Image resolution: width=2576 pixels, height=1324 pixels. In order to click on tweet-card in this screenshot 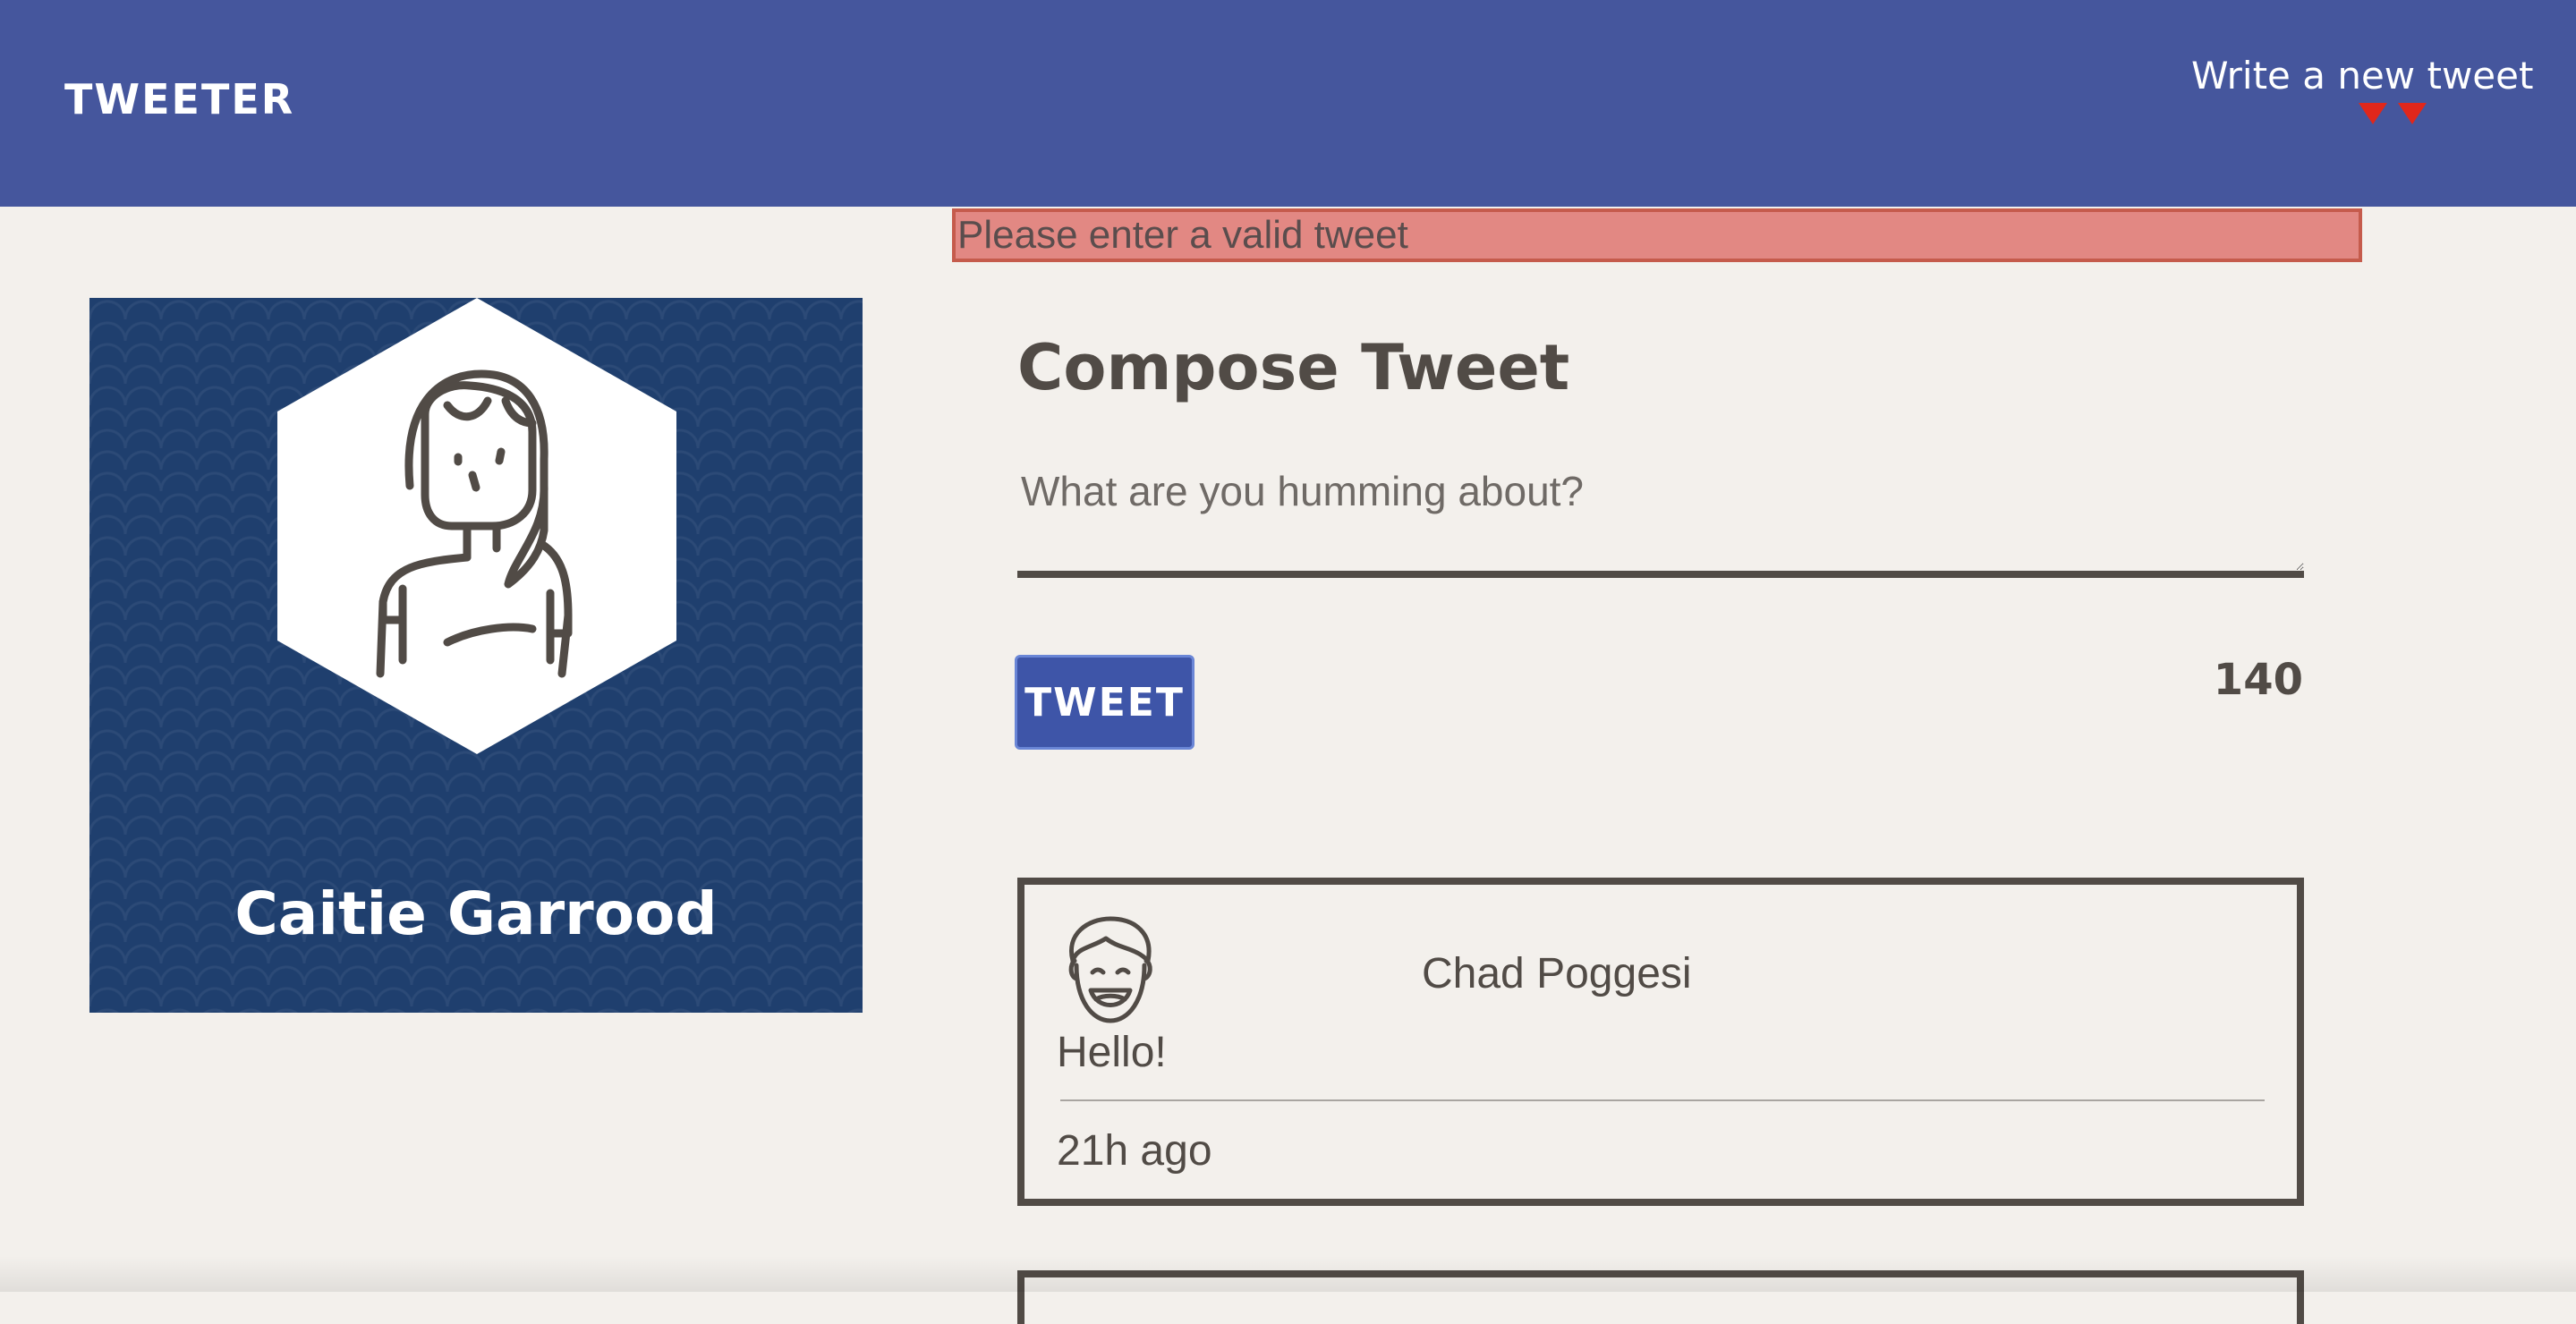, I will do `click(1660, 1297)`.